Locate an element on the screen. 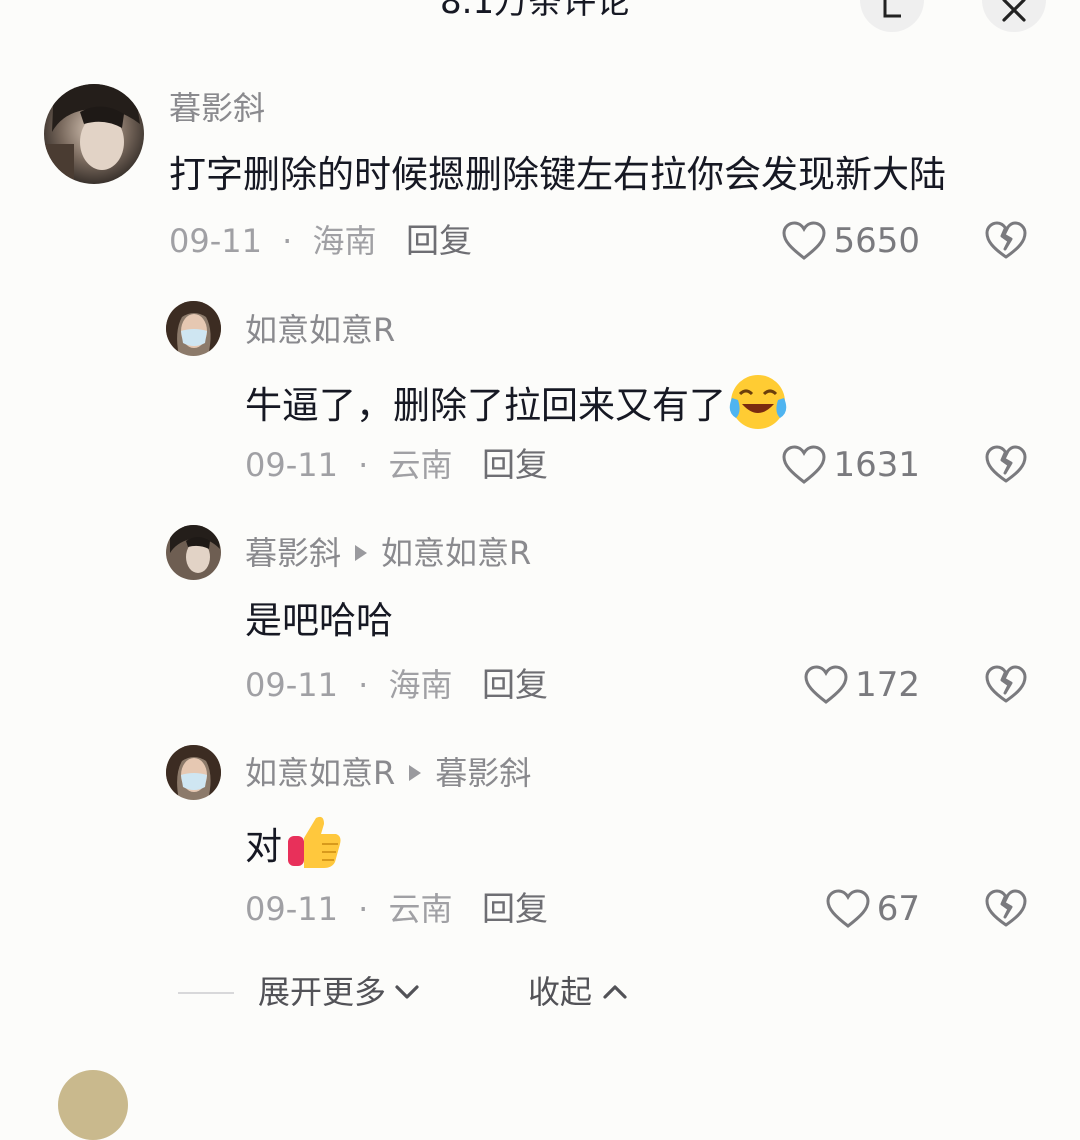 This screenshot has height=1140, width=1080. expand-label: 展开更多 is located at coordinates (322, 992).